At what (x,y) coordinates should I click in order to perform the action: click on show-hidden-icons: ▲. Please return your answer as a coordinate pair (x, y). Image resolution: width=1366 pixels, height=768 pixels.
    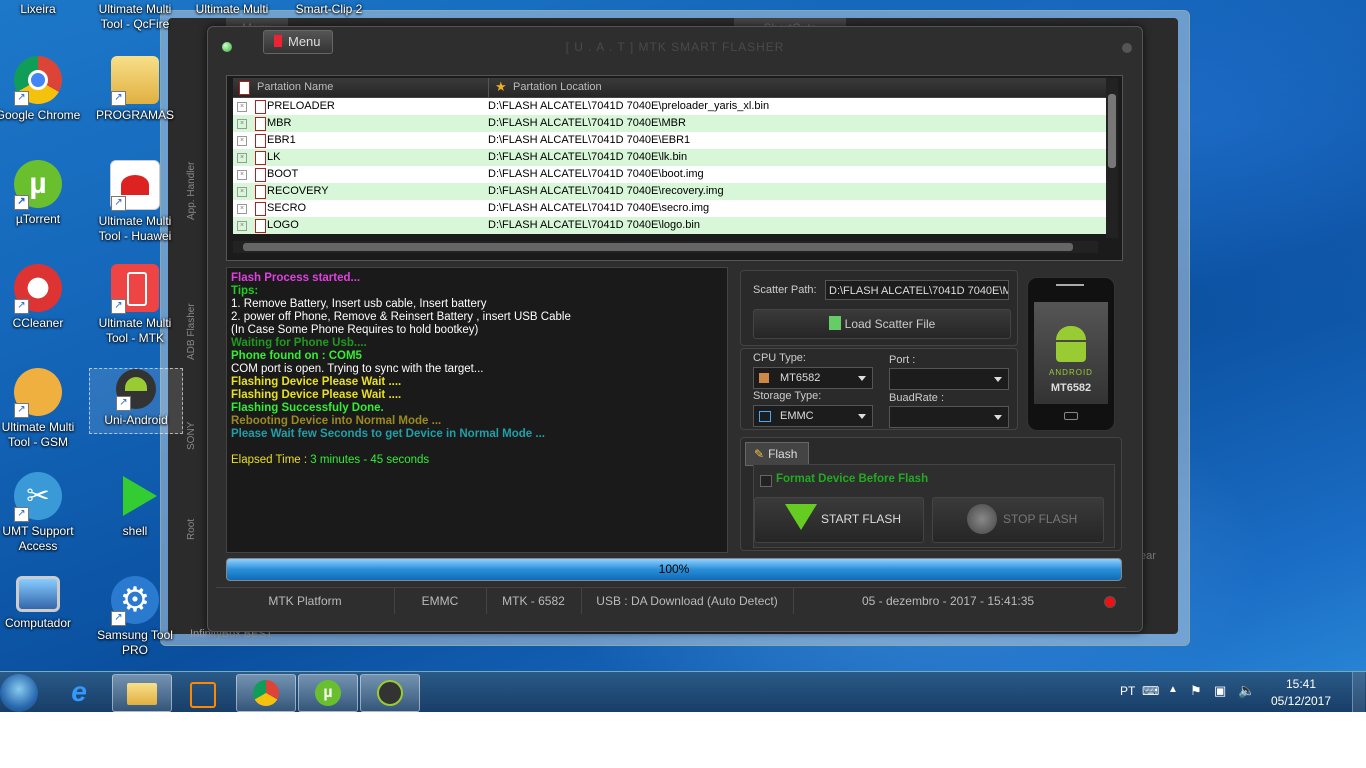
    Looking at the image, I should click on (1173, 689).